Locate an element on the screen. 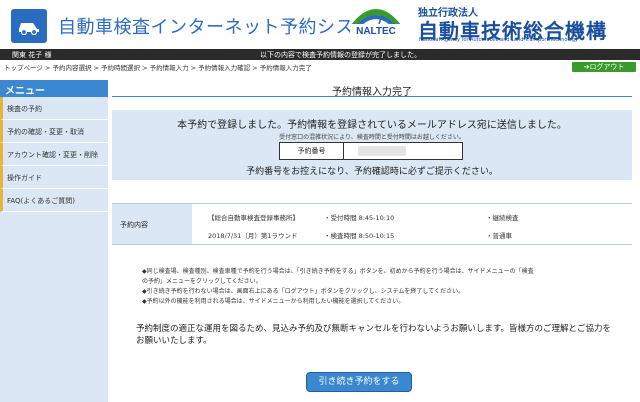 The width and height of the screenshot is (640, 402). detail-reception-time: ・受付時間 8:45-10:10 is located at coordinates (359, 218).